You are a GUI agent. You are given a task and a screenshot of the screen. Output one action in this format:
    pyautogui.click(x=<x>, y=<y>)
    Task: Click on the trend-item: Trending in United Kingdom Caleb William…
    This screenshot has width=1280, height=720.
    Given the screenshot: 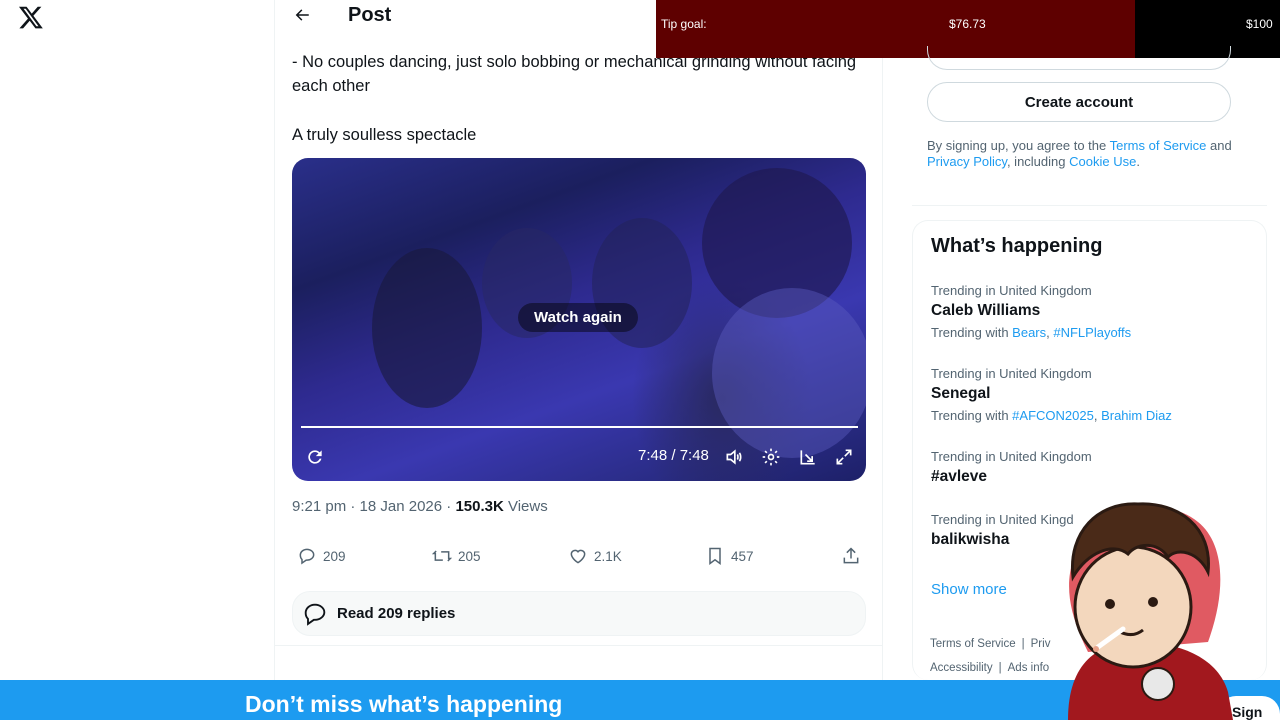 What is the action you would take?
    pyautogui.click(x=1096, y=311)
    